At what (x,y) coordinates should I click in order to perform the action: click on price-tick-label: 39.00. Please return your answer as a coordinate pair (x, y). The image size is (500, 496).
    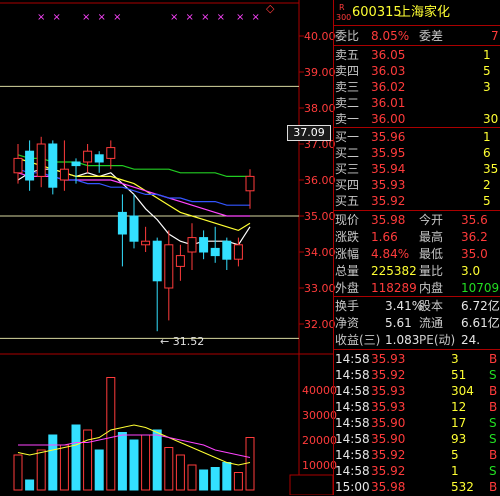
    Looking at the image, I should click on (320, 72).